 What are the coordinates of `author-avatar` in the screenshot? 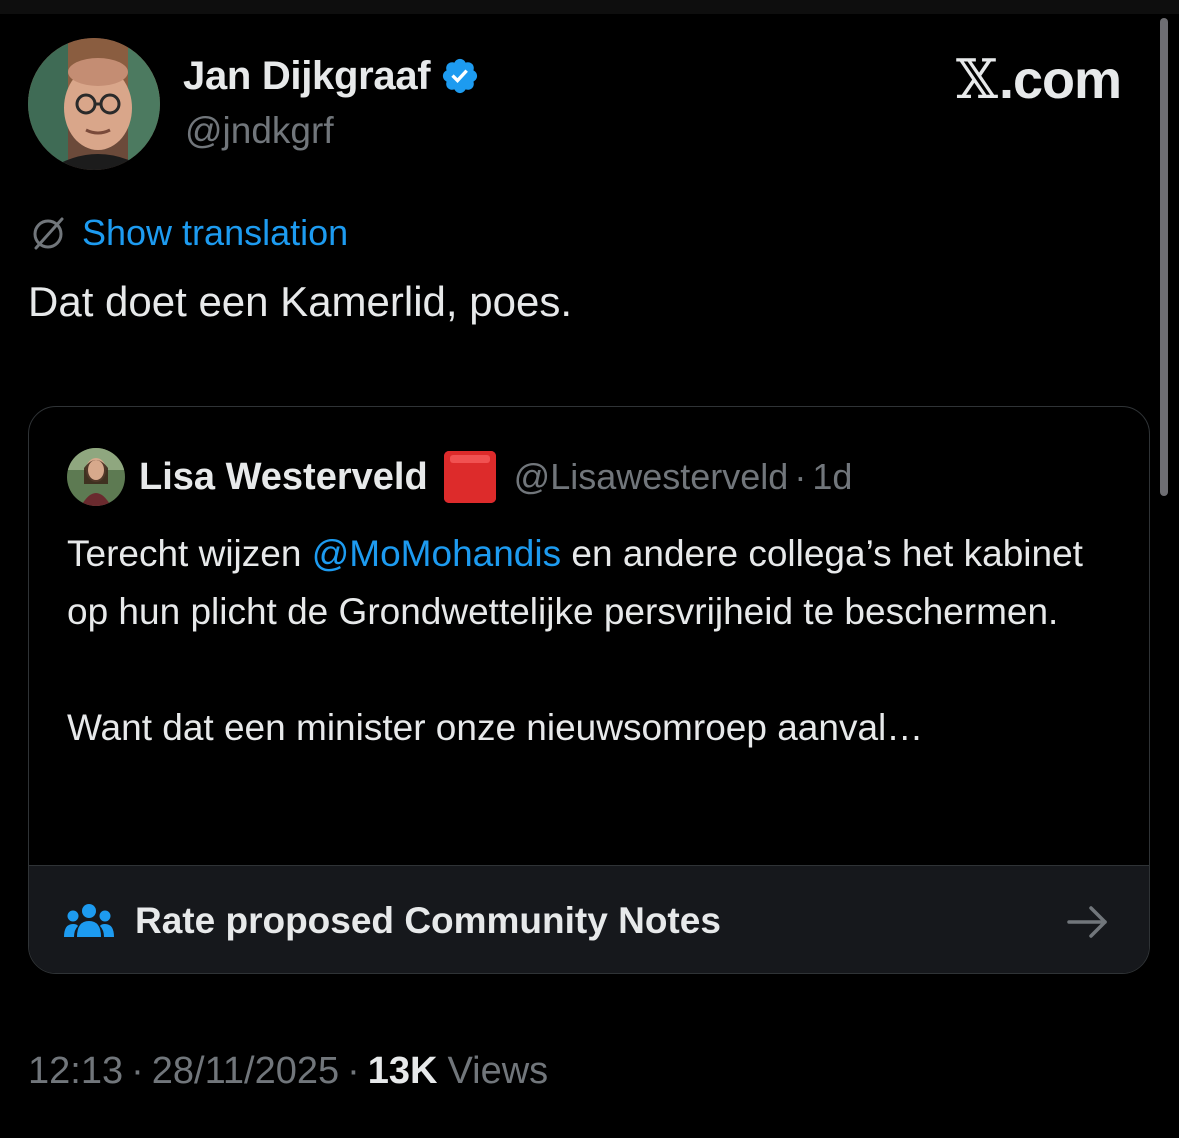 It's located at (94, 104).